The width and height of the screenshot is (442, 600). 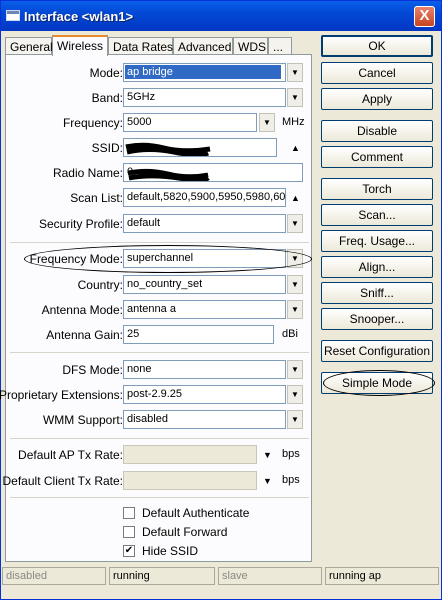 What do you see at coordinates (377, 157) in the screenshot?
I see `comment-button: Comment` at bounding box center [377, 157].